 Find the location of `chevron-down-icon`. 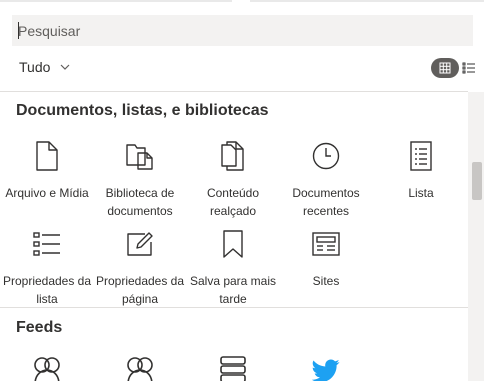

chevron-down-icon is located at coordinates (65, 67).